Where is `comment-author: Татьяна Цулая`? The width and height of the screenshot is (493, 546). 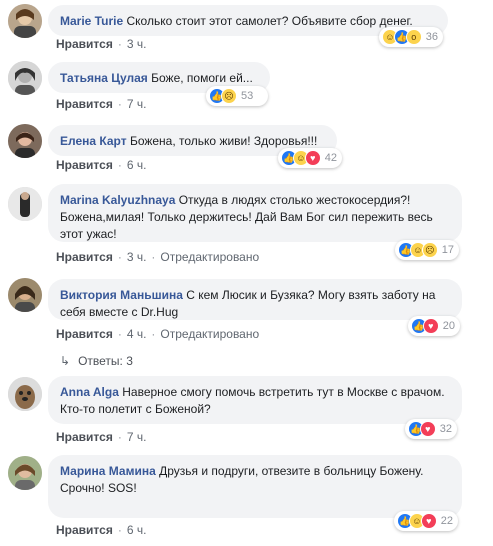 comment-author: Татьяна Цулая is located at coordinates (104, 78).